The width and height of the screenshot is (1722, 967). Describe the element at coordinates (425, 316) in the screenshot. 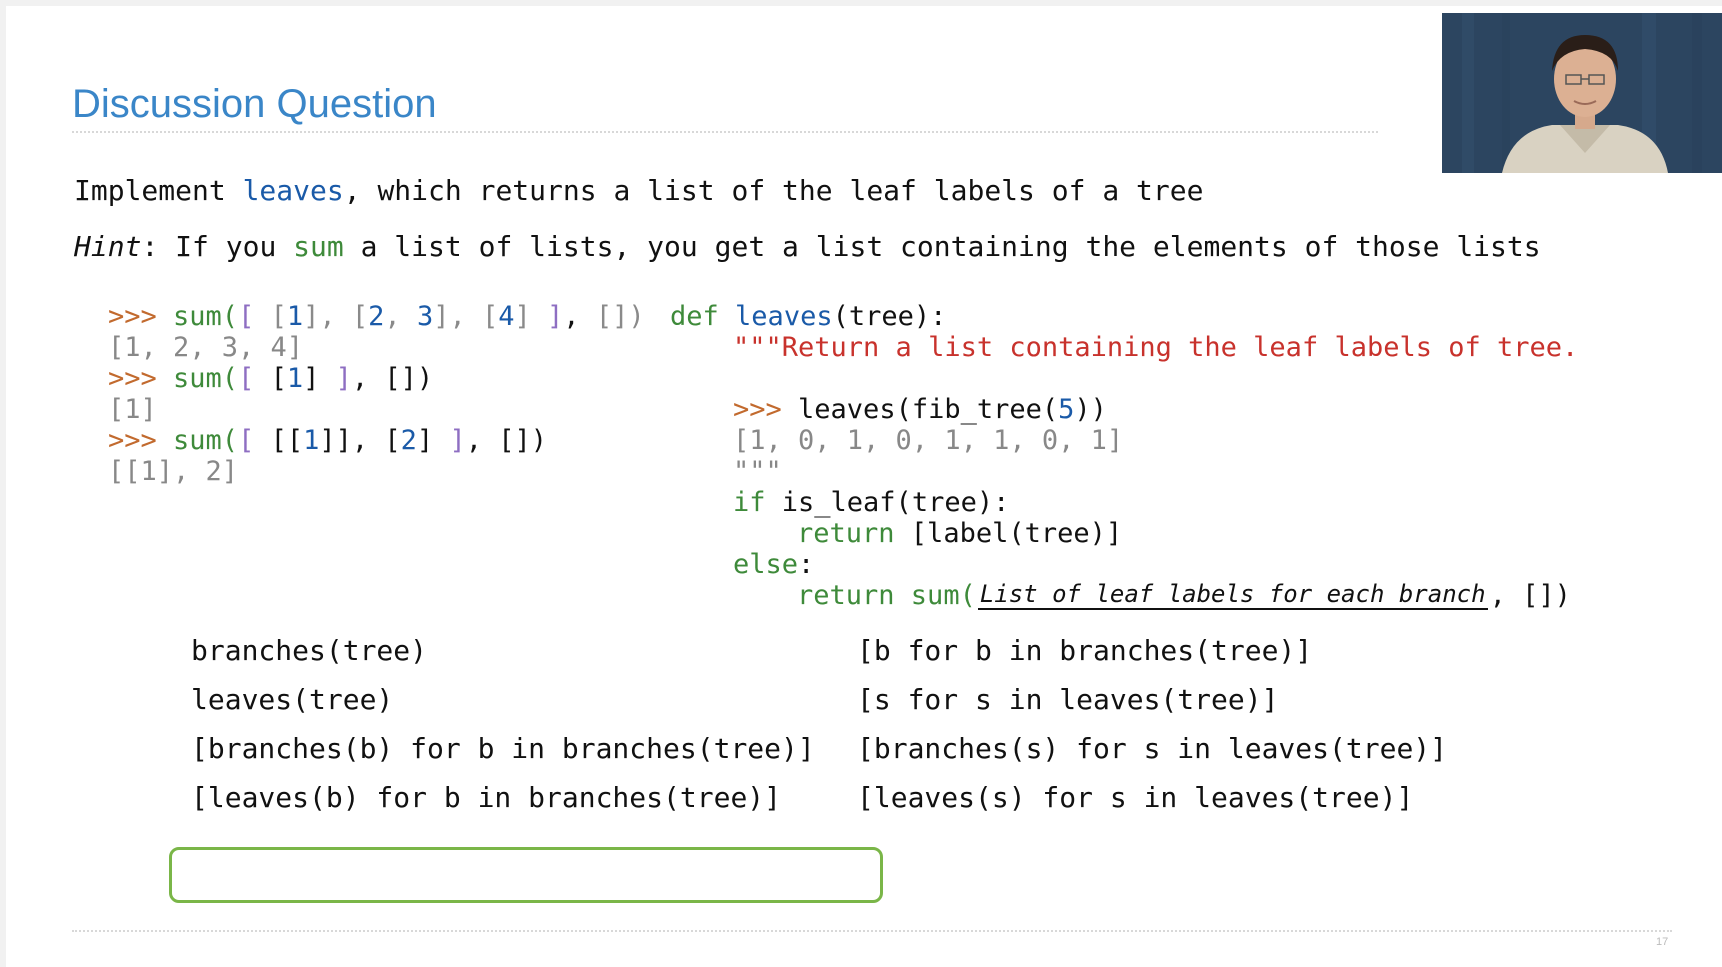

I see `number: 3` at that location.